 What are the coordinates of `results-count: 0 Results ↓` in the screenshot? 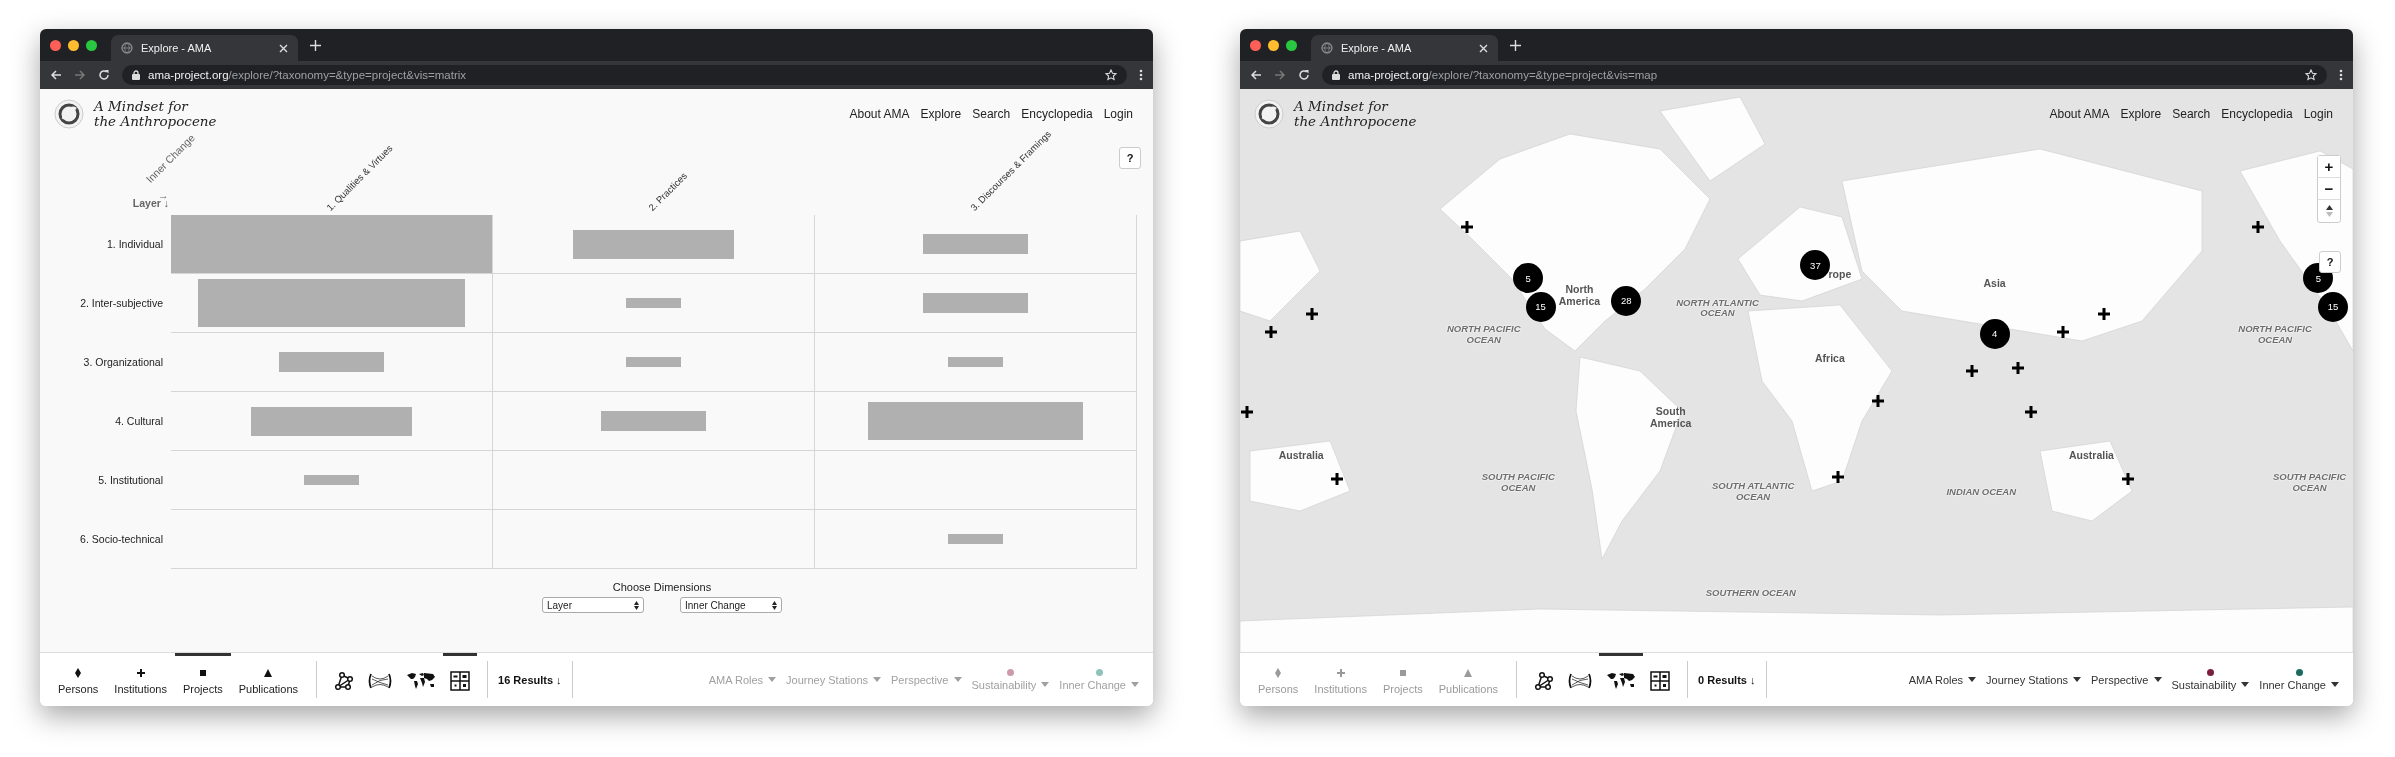 It's located at (1727, 679).